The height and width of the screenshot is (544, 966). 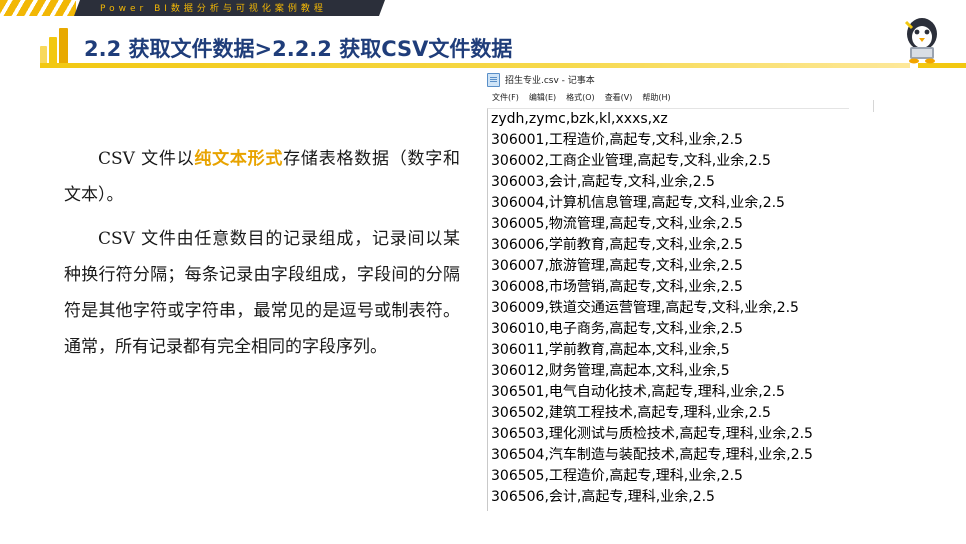 I want to click on menu-help: 帮助(H), so click(x=656, y=99).